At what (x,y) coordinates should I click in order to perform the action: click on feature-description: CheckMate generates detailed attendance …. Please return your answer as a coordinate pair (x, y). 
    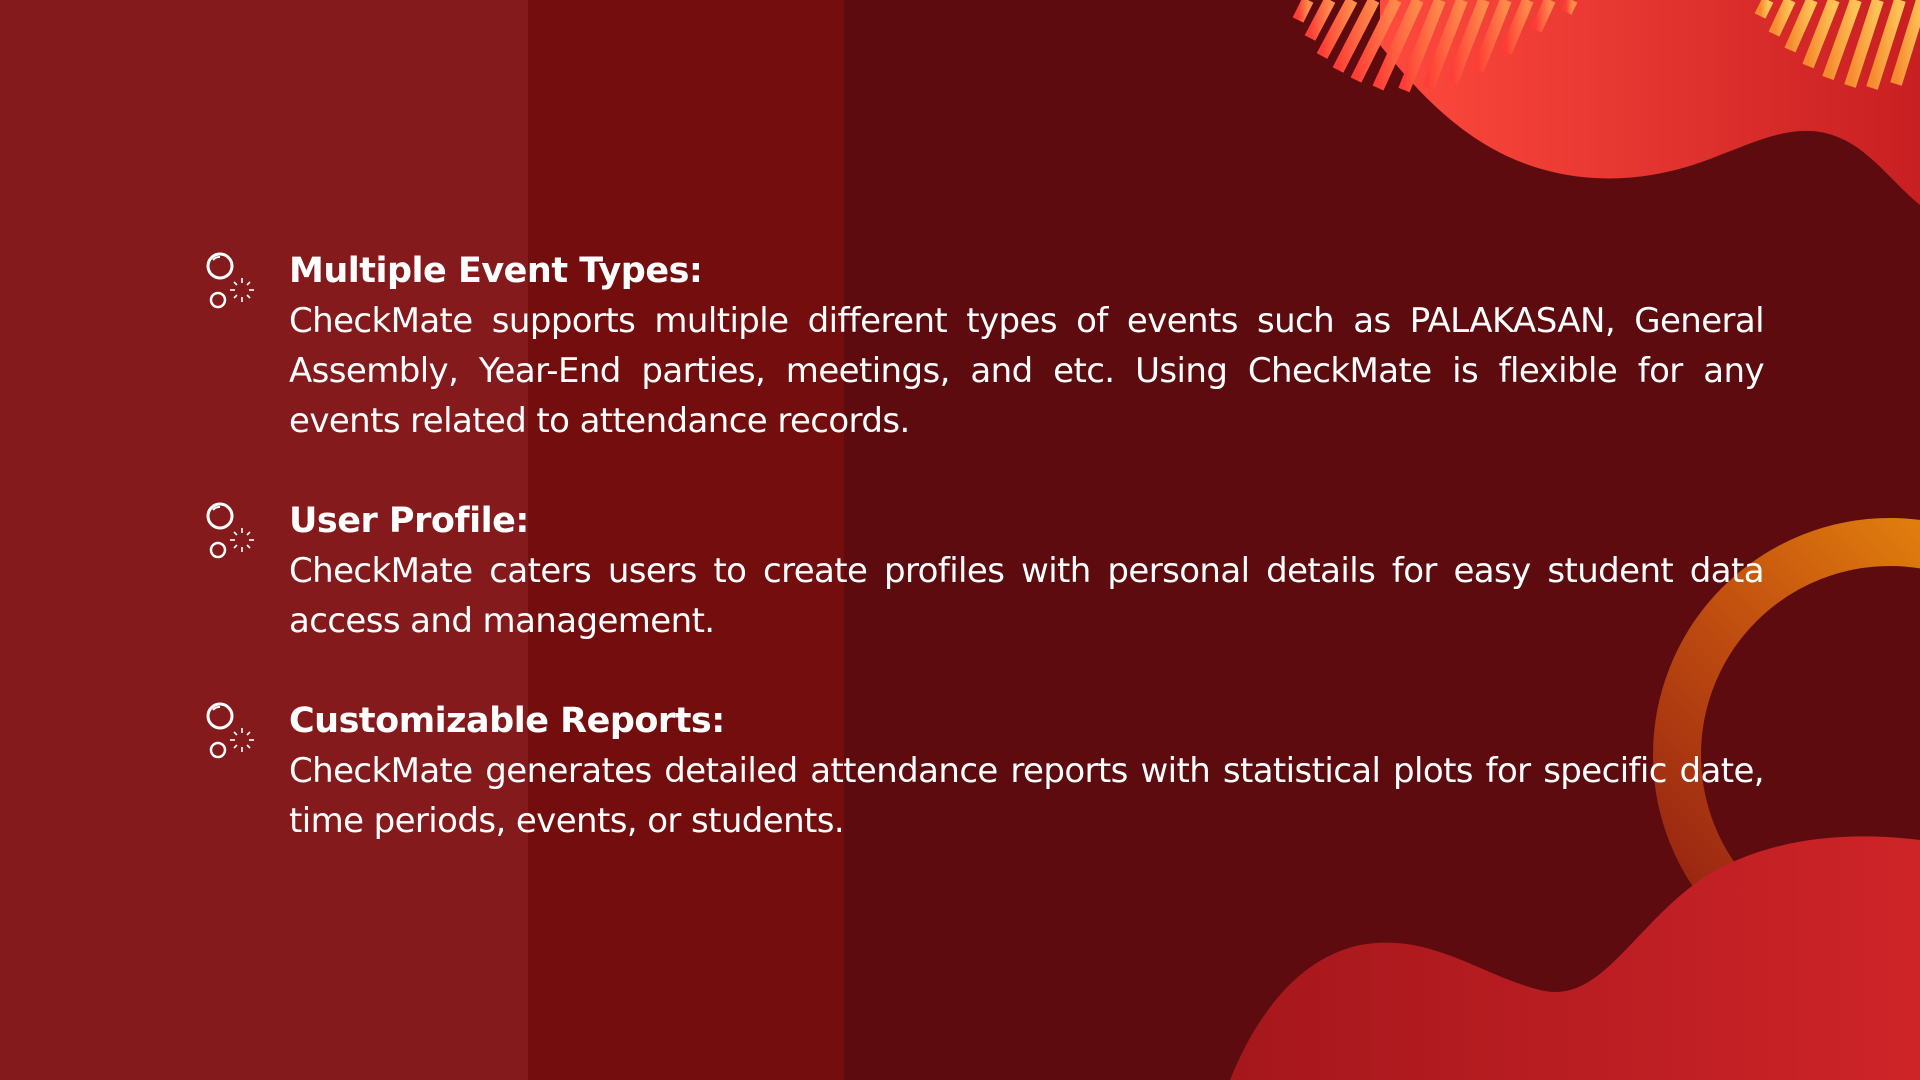
    Looking at the image, I should click on (1027, 796).